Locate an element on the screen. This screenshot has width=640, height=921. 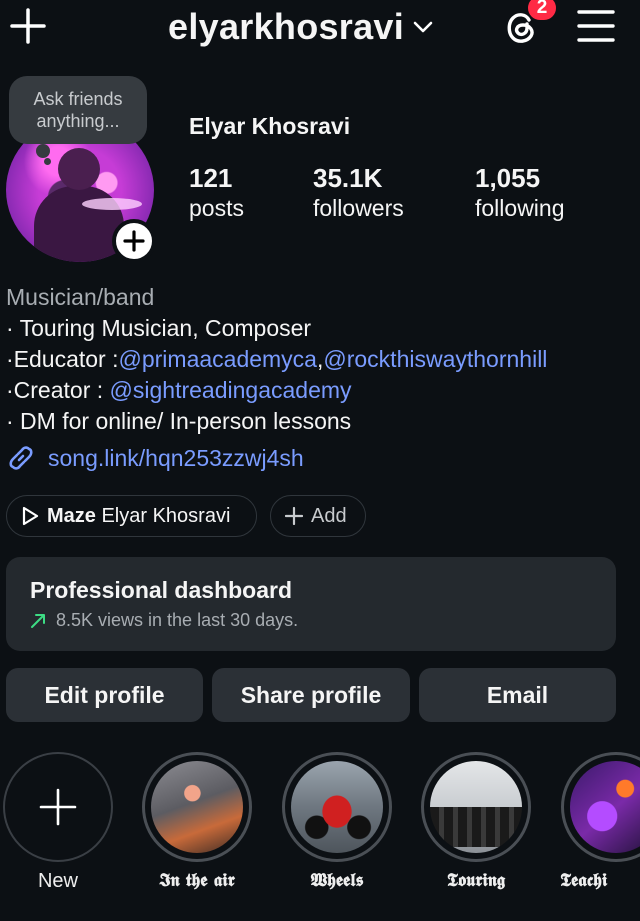
following-stat: 1,055 following is located at coordinates (520, 192).